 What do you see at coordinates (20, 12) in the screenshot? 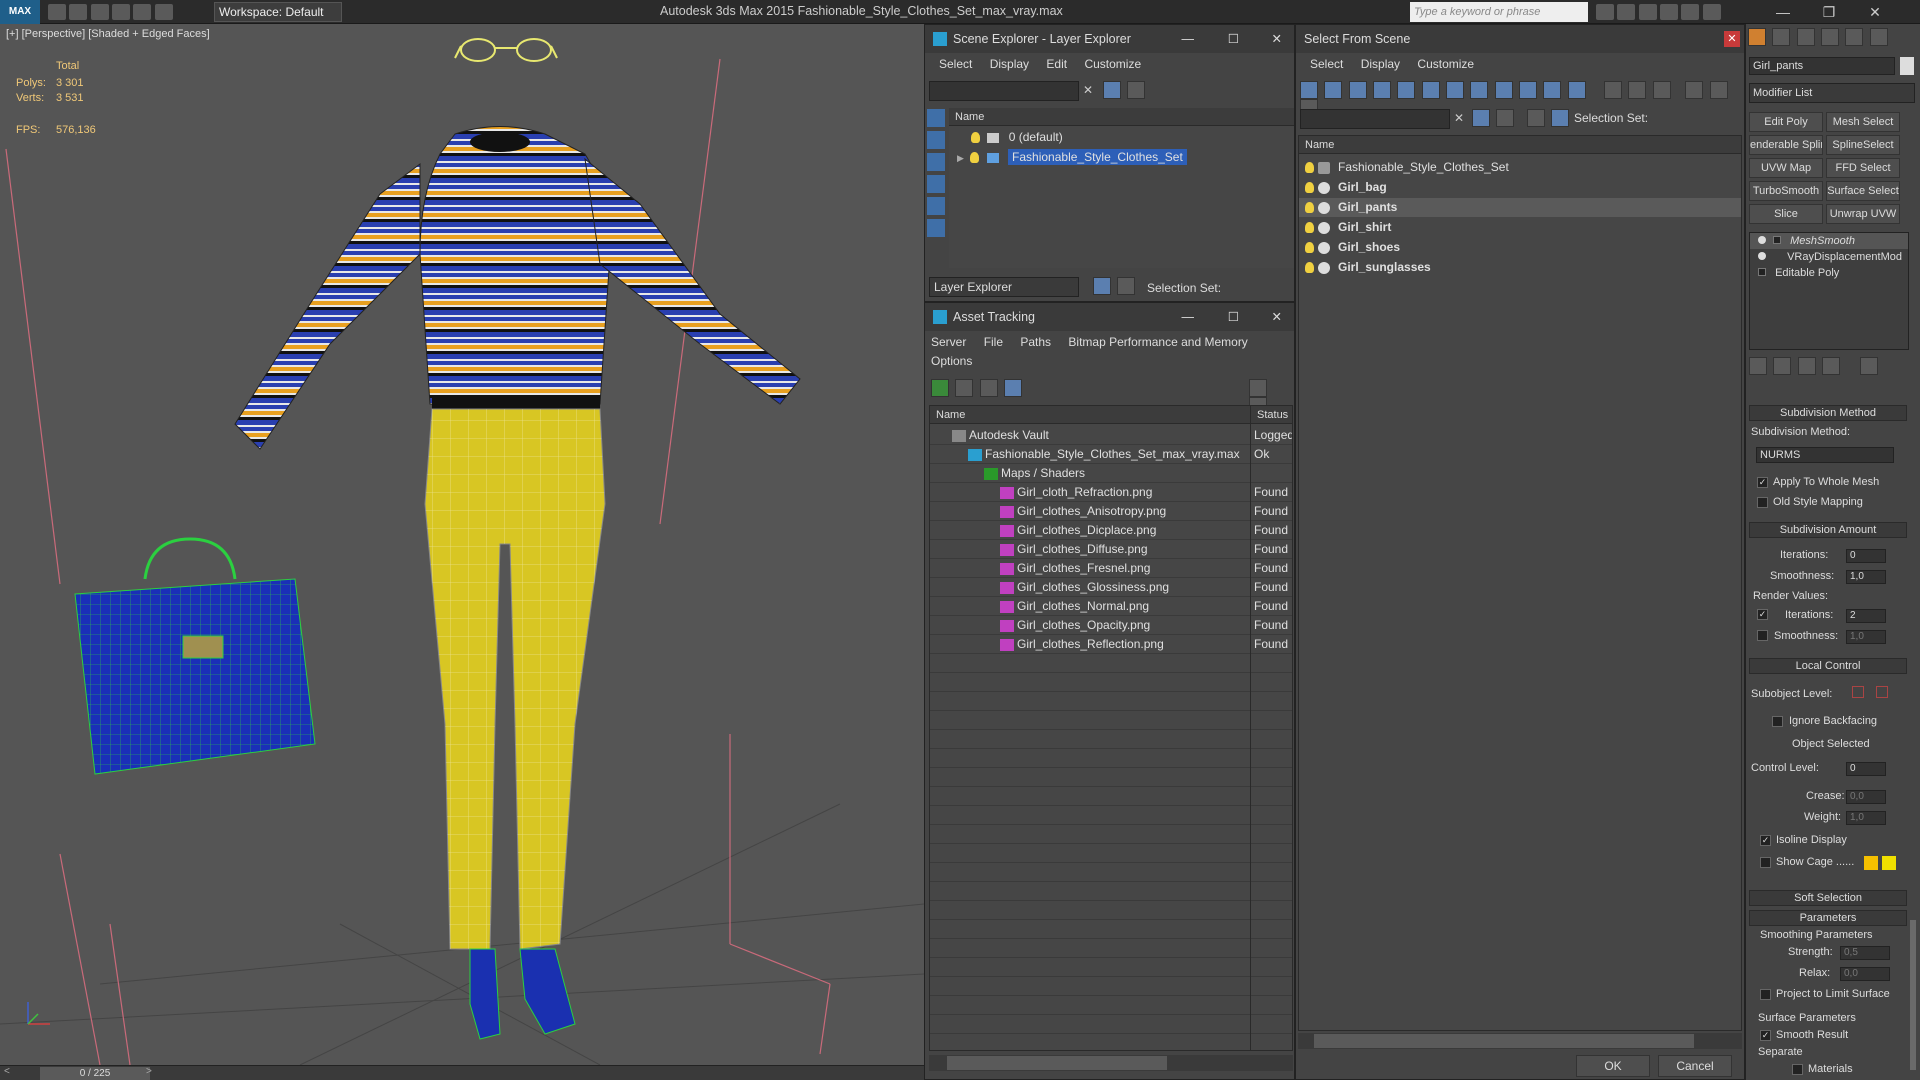
I see `app-logo: MAX` at bounding box center [20, 12].